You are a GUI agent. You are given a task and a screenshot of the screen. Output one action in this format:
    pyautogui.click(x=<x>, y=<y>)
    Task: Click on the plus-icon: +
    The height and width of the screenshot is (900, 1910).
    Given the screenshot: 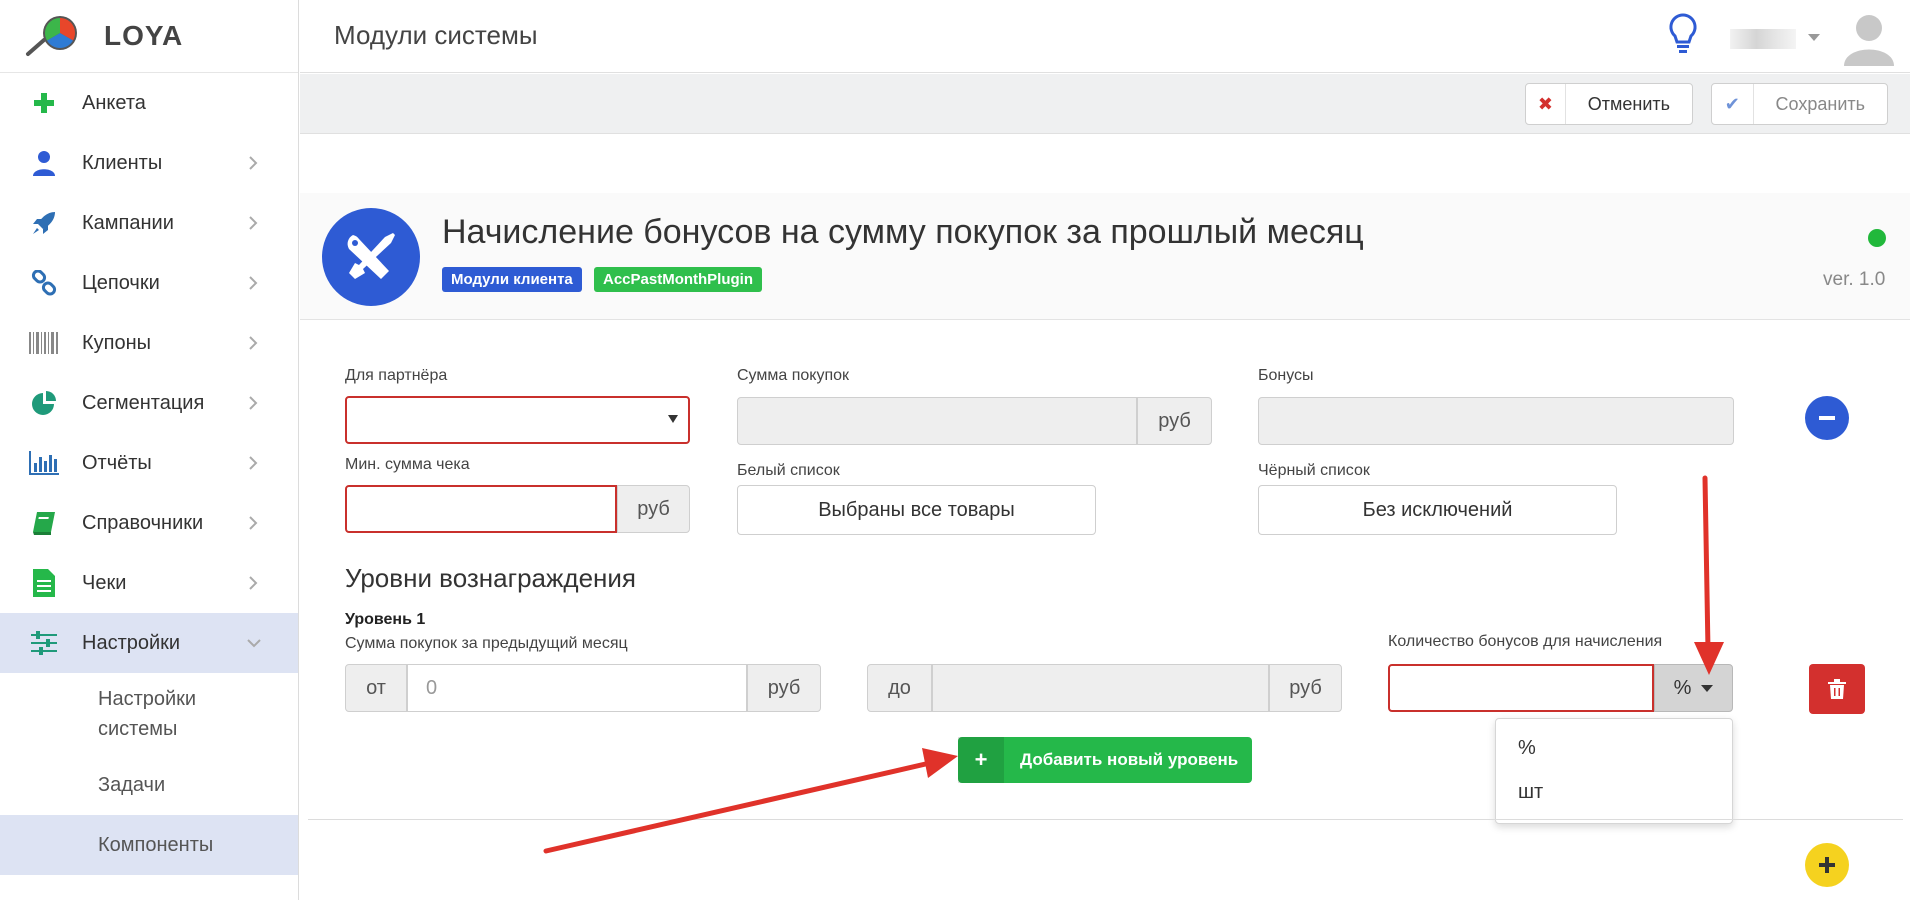 What is the action you would take?
    pyautogui.click(x=981, y=760)
    